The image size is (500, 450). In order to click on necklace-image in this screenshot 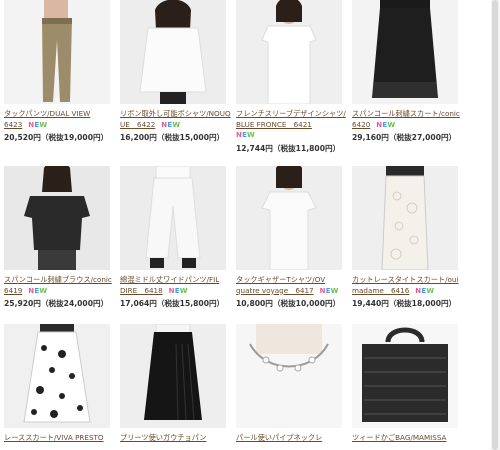, I will do `click(289, 376)`.